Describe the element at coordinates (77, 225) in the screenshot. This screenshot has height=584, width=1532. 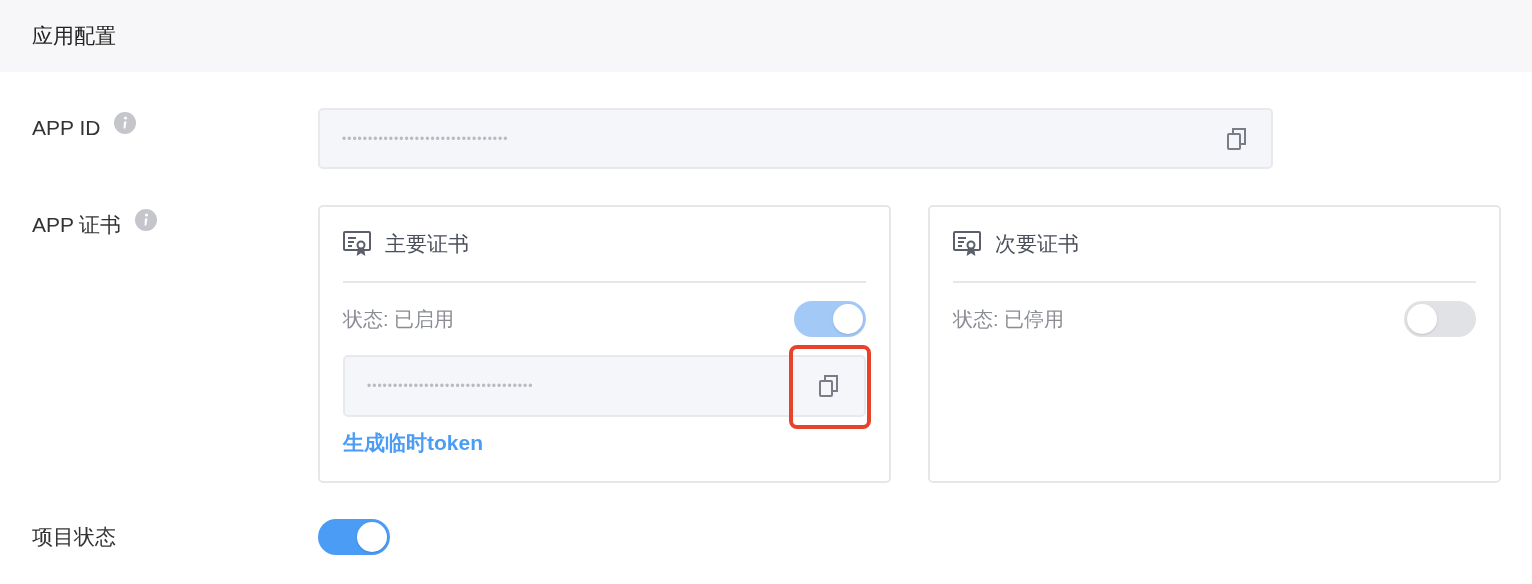
I see `field-label: APP 证书` at that location.